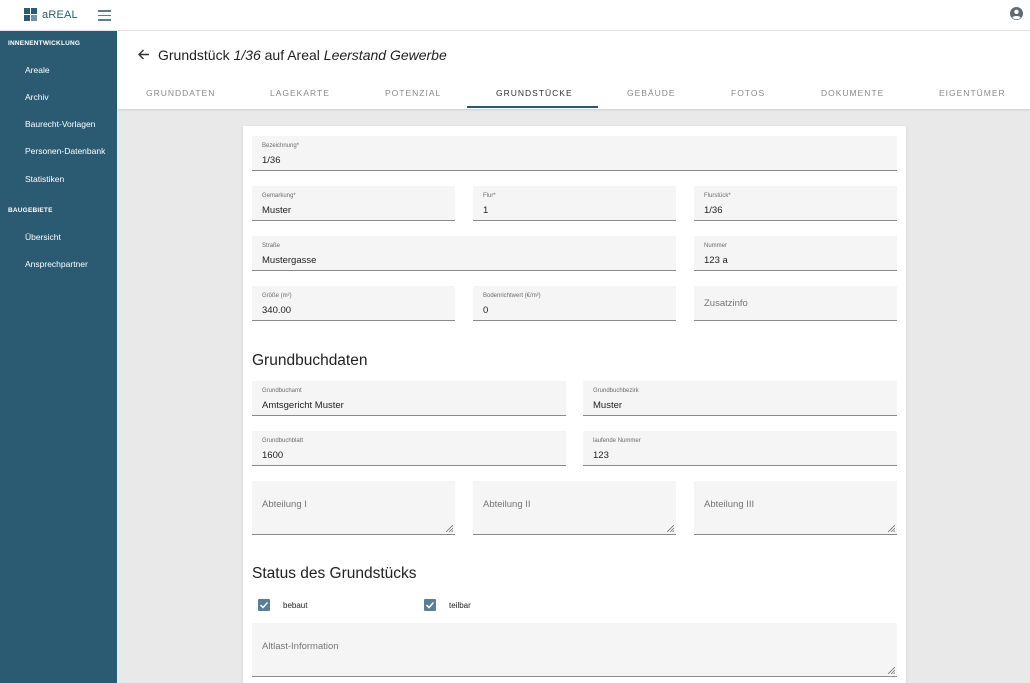 The image size is (1030, 683). I want to click on abteilung-1-textarea: Abteilung I, so click(353, 508).